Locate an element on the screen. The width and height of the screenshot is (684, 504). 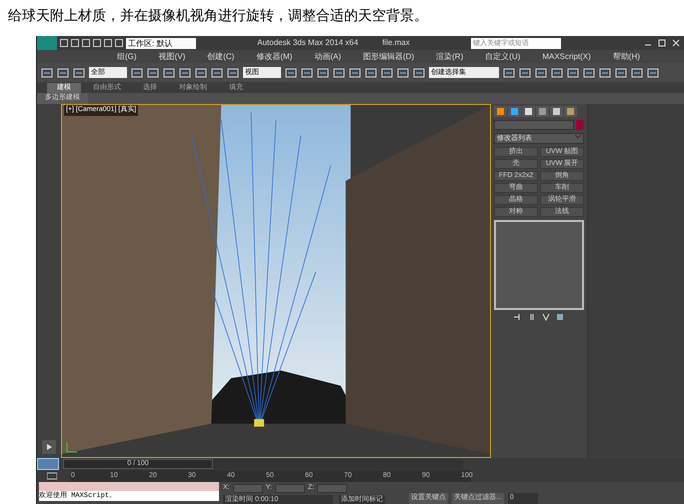
pin-icon is located at coordinates (518, 317).